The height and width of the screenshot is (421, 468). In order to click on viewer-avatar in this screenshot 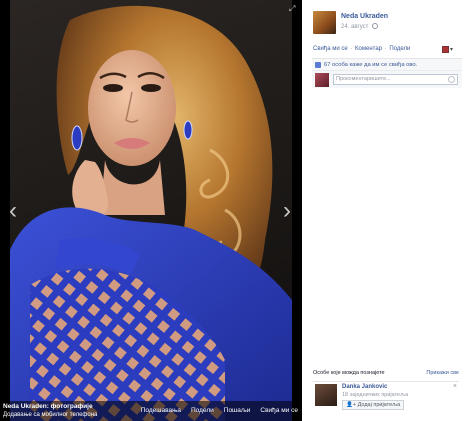, I will do `click(322, 80)`.